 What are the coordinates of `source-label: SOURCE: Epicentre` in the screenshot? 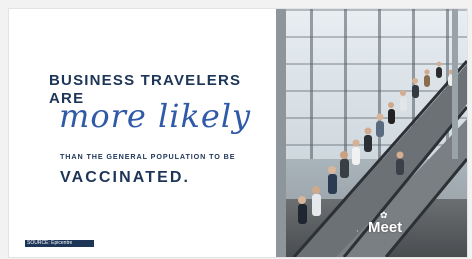 It's located at (59, 243).